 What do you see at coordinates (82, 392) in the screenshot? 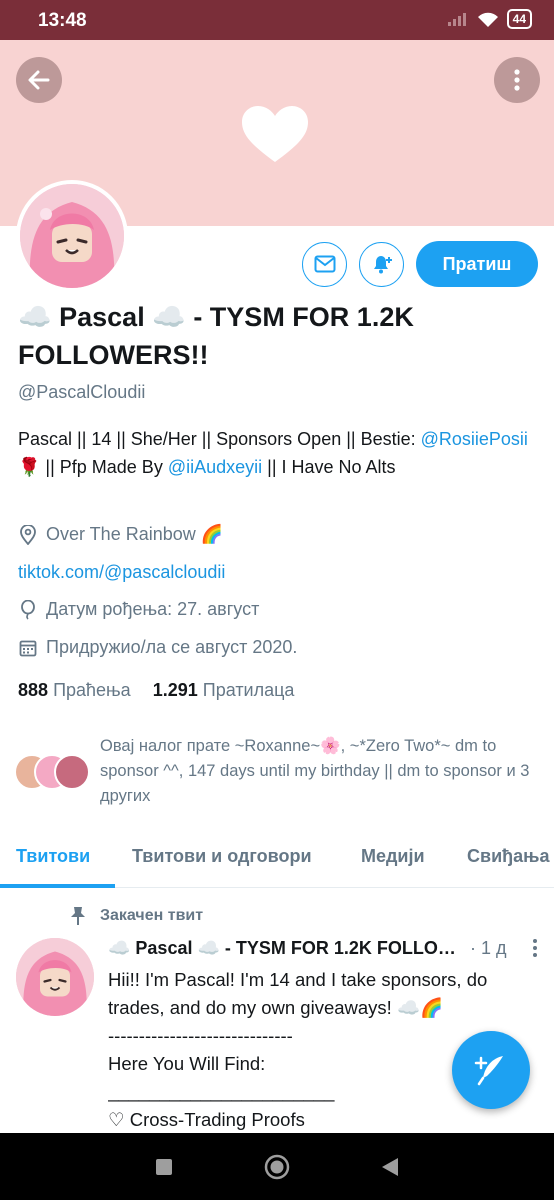
I see `profile-handle: @PascalCloudii` at bounding box center [82, 392].